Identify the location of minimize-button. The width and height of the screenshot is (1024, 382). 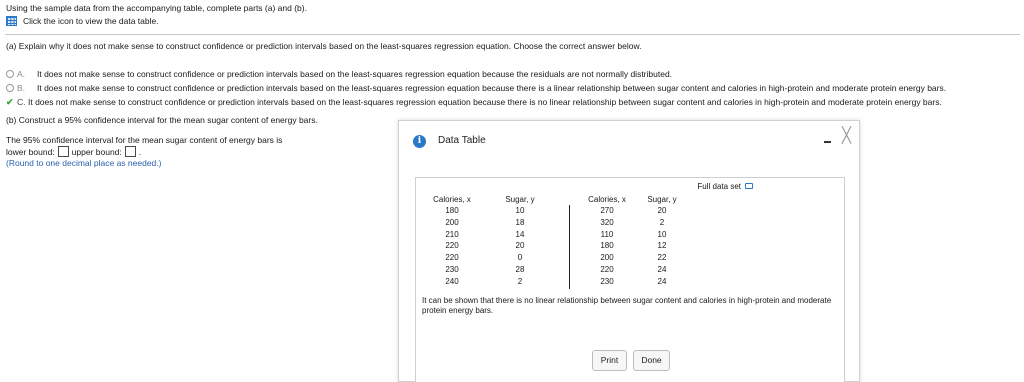
(828, 140).